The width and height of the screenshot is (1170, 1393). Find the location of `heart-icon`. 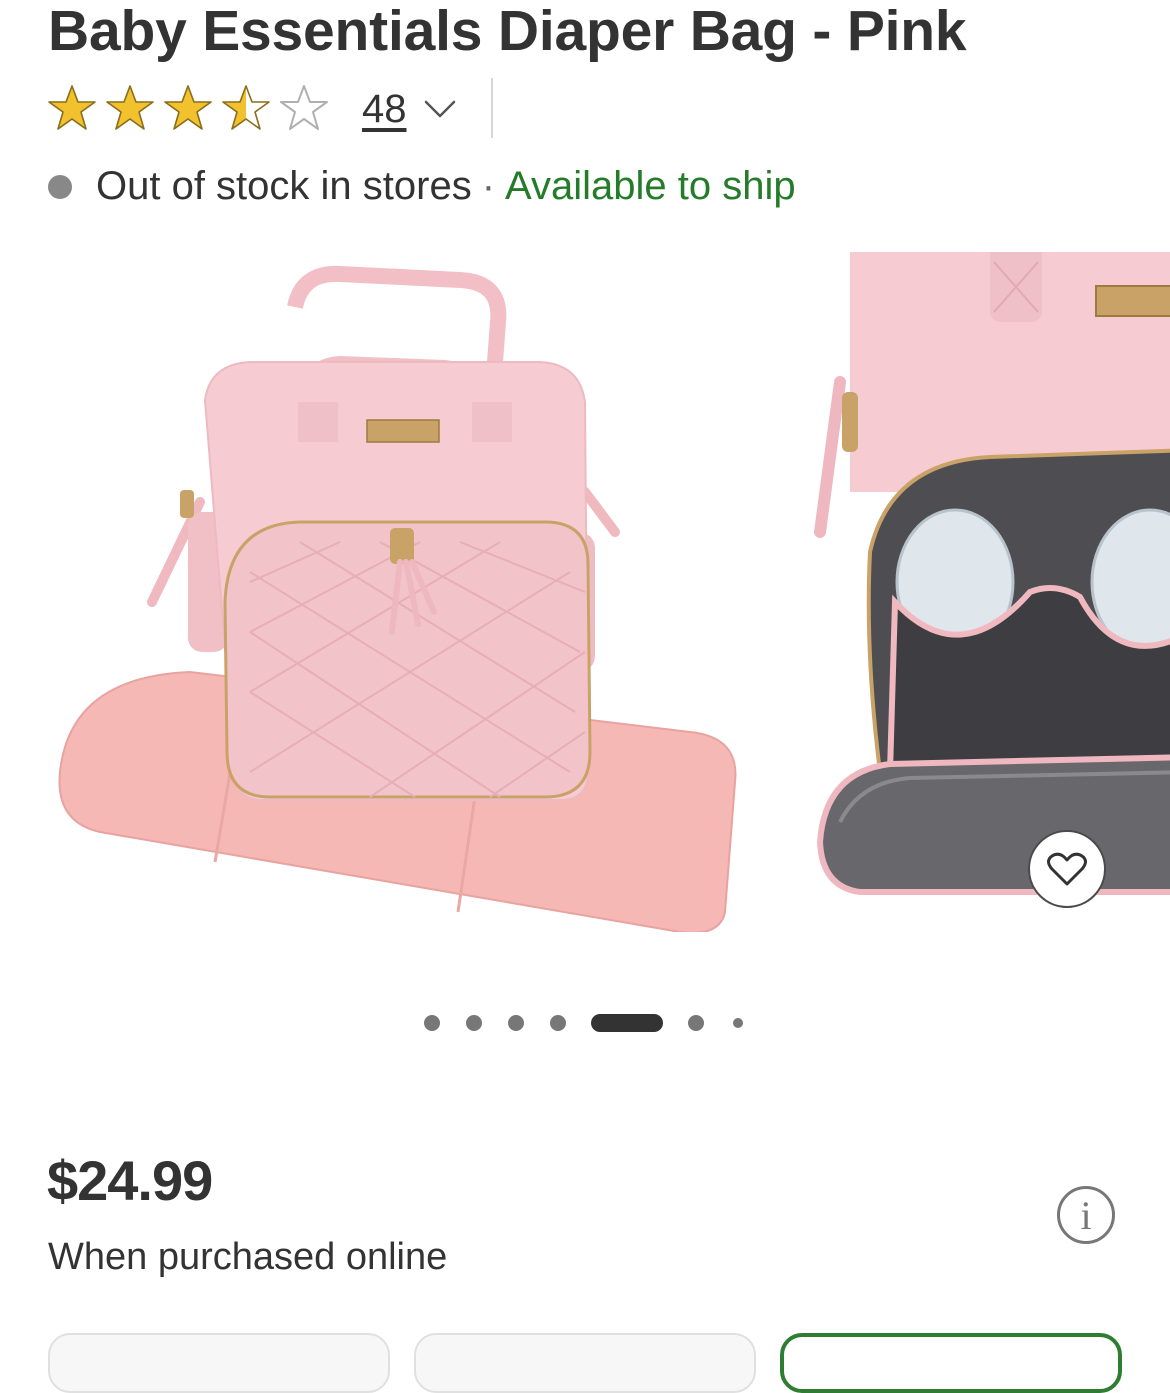

heart-icon is located at coordinates (1067, 869).